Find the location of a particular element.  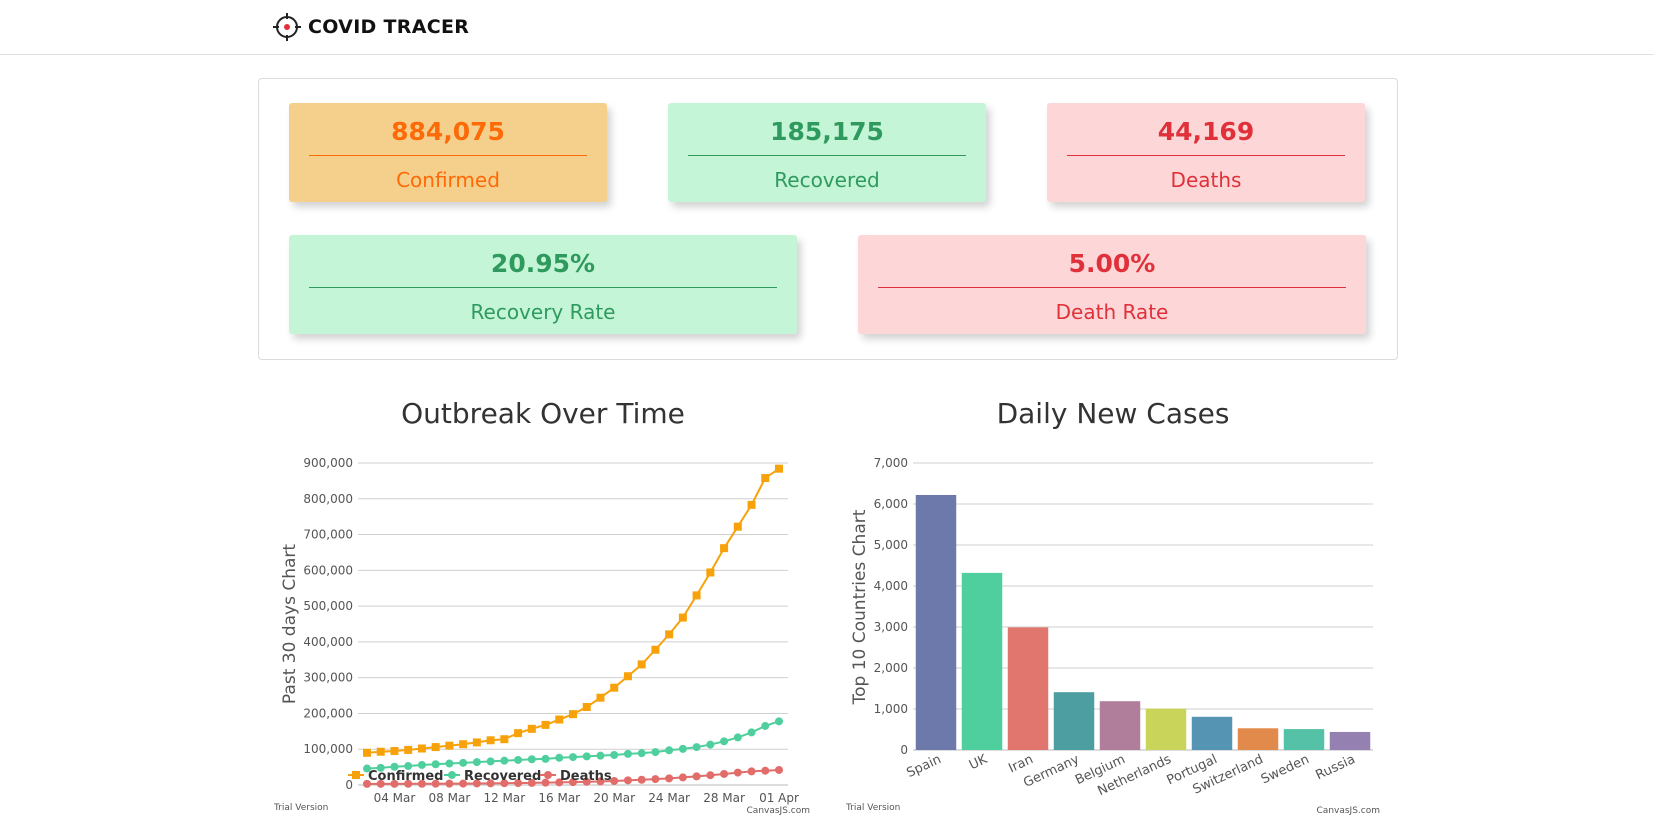

y-tick-label: 600,000 is located at coordinates (328, 570).